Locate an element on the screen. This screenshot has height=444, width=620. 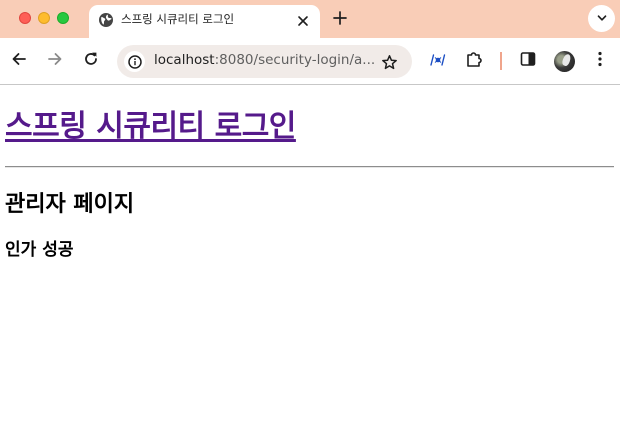
chevron-down-icon is located at coordinates (602, 18).